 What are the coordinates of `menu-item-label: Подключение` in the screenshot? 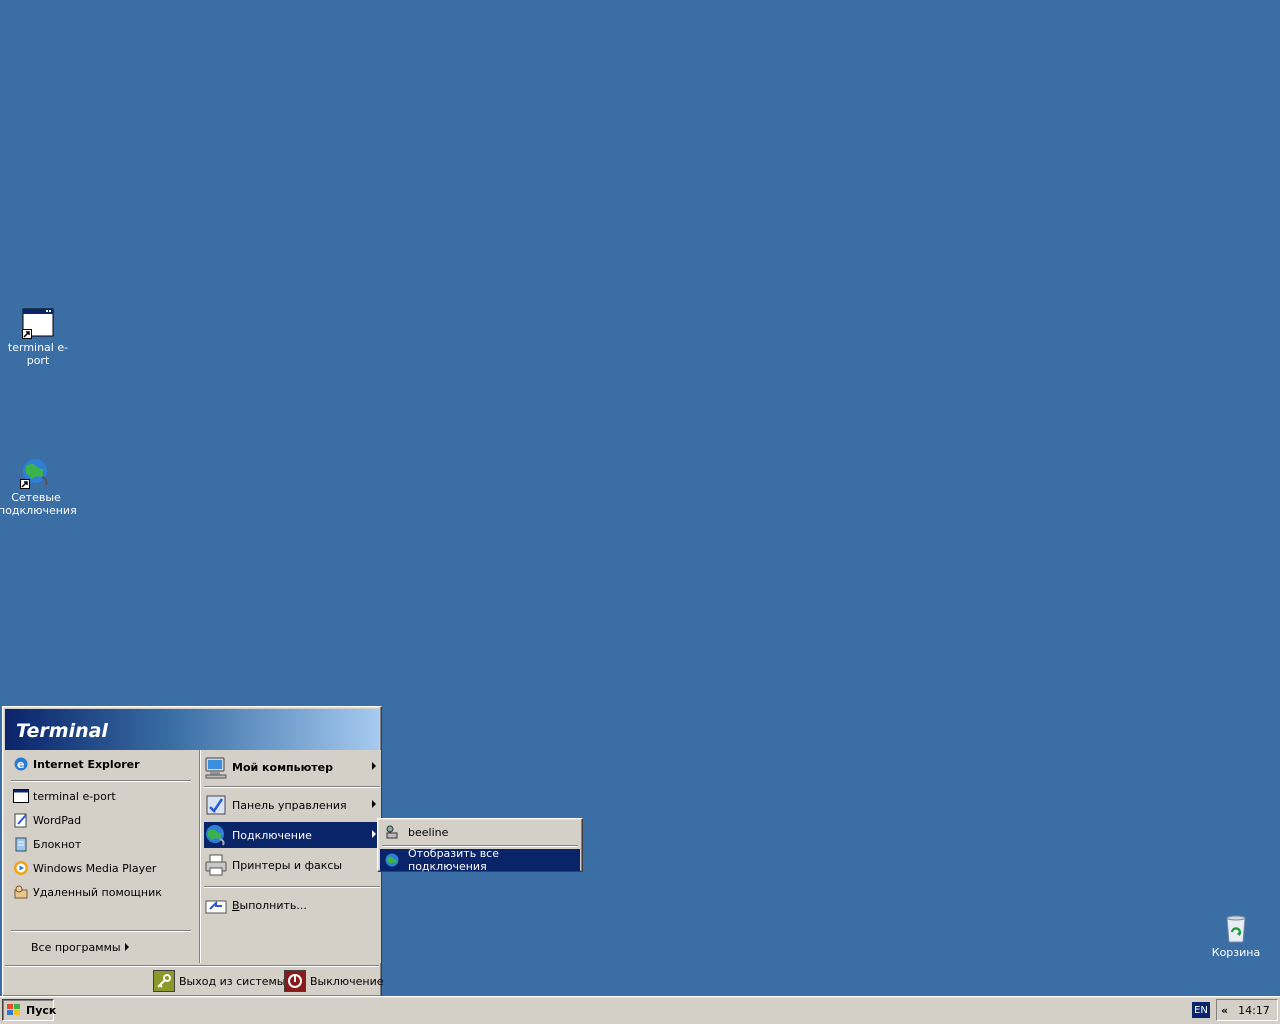 It's located at (272, 835).